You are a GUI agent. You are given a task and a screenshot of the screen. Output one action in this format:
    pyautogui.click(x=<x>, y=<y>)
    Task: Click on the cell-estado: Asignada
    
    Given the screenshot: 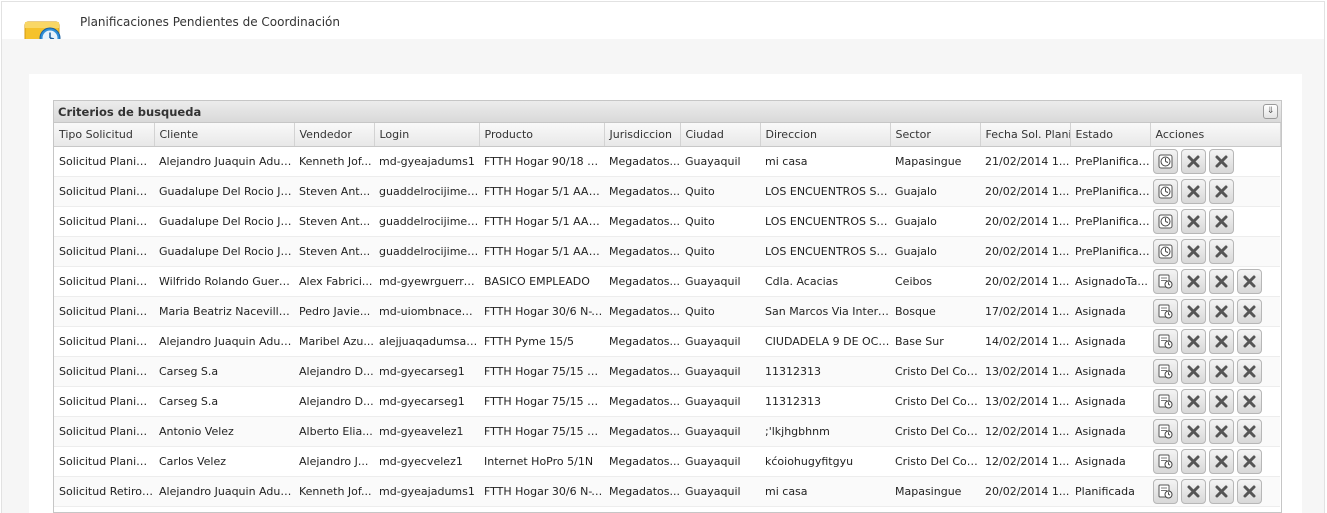 What is the action you would take?
    pyautogui.click(x=1110, y=461)
    